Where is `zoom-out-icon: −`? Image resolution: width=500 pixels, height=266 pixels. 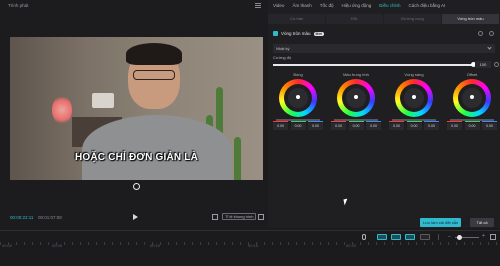
zoom-out-icon: − is located at coordinates (449, 237).